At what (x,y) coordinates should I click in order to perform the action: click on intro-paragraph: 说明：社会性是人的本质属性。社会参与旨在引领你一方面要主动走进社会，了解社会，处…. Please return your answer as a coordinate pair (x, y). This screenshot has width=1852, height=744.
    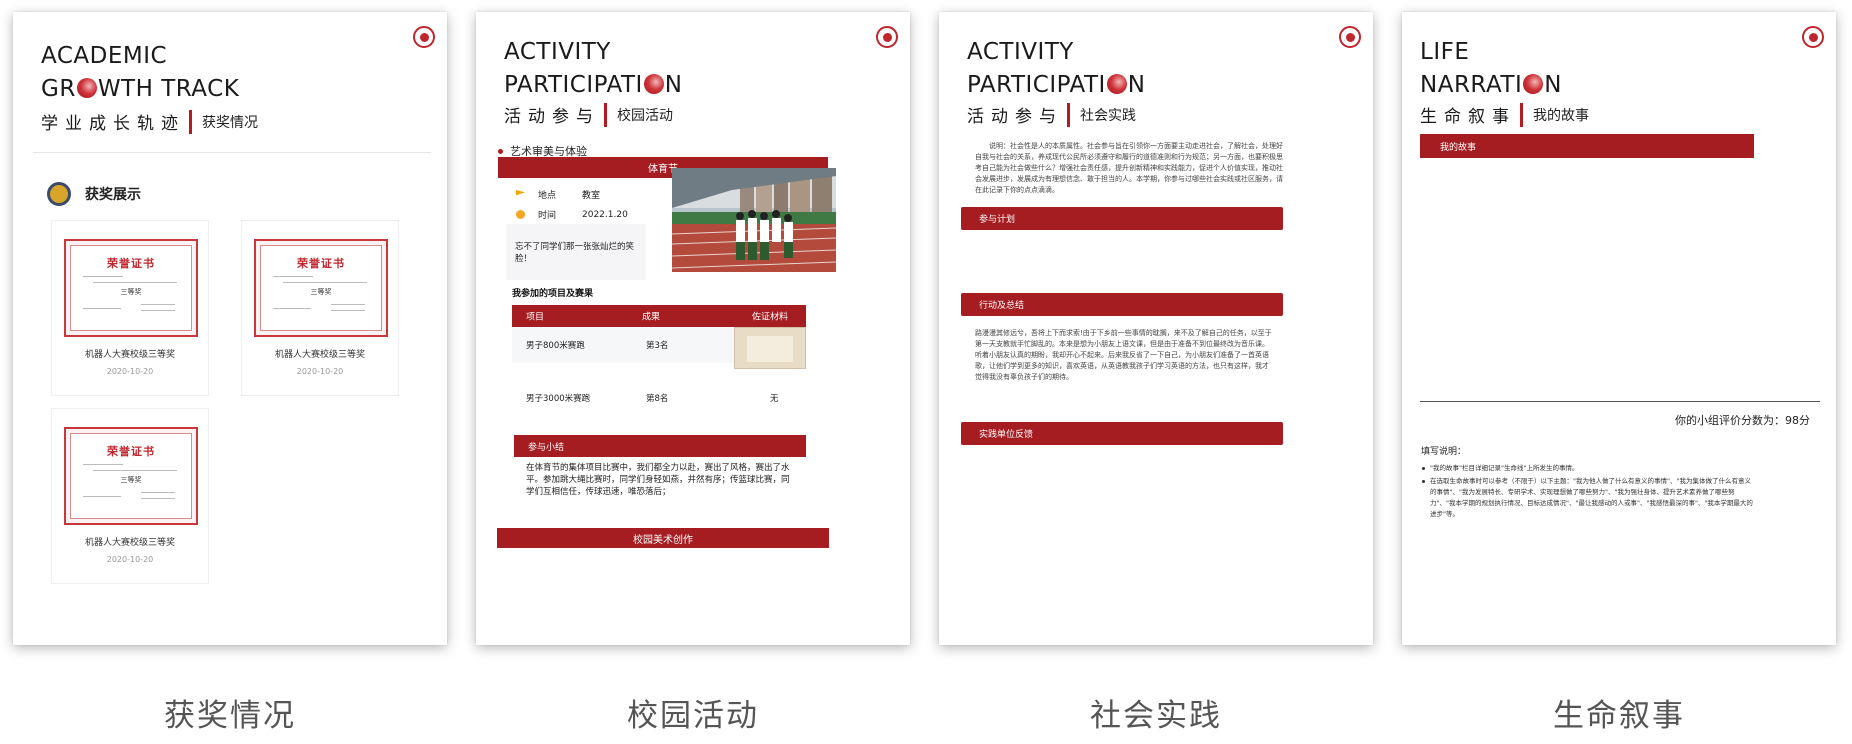
    Looking at the image, I should click on (1129, 168).